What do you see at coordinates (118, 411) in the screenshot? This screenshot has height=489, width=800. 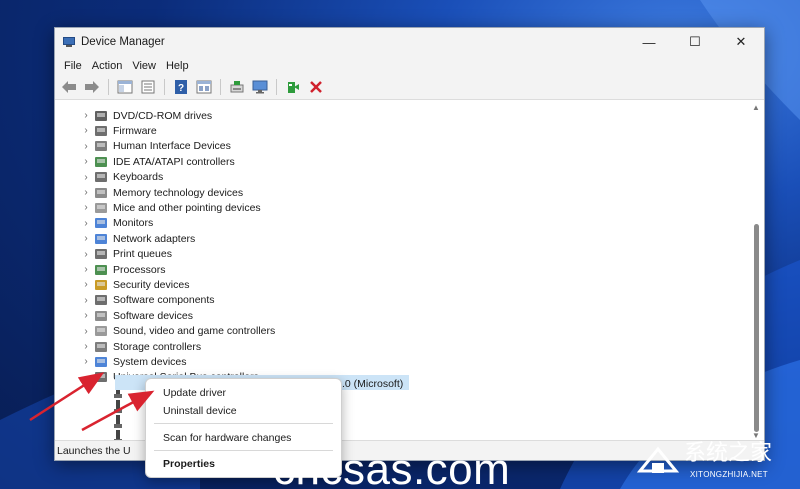 I see `red-arrow-to-update-driver` at bounding box center [118, 411].